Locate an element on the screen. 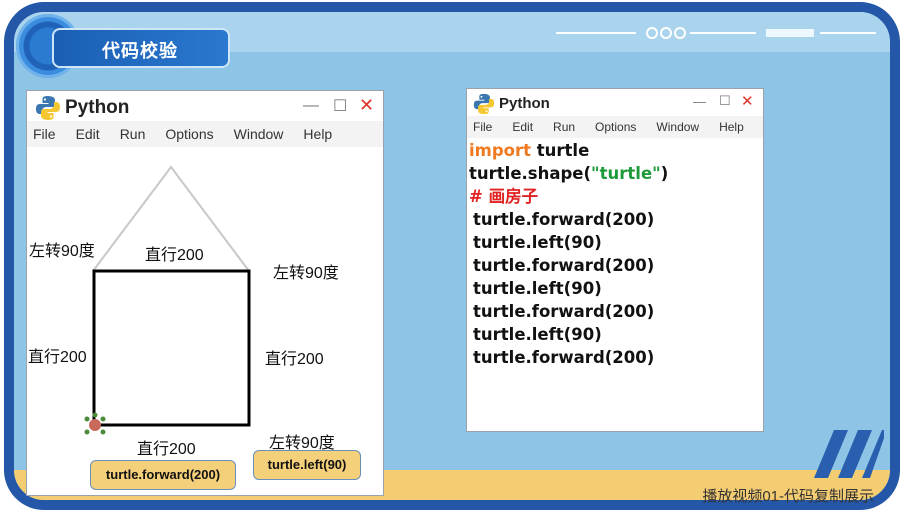 This screenshot has height=512, width=904. label-bottom-forward: 直行200 is located at coordinates (166, 449).